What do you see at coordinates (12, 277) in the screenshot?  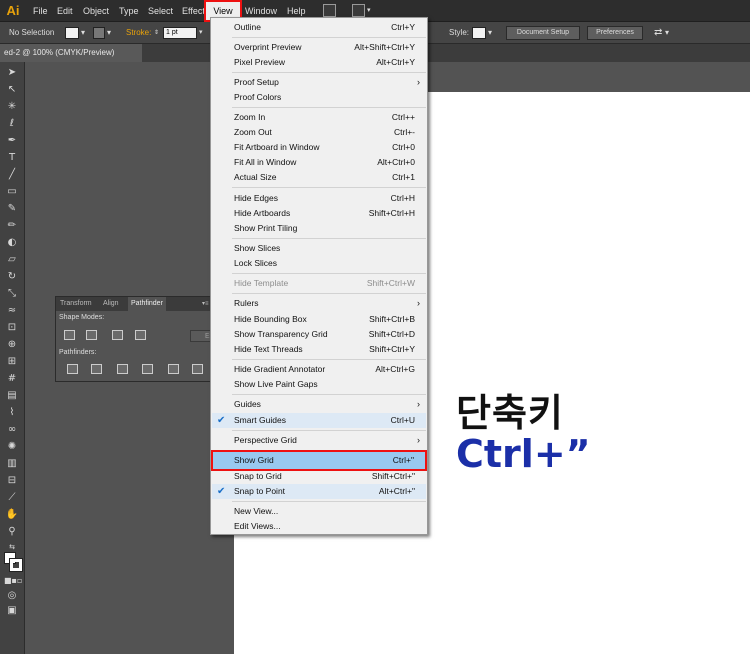 I see `rotate-tool-icon: ↻` at bounding box center [12, 277].